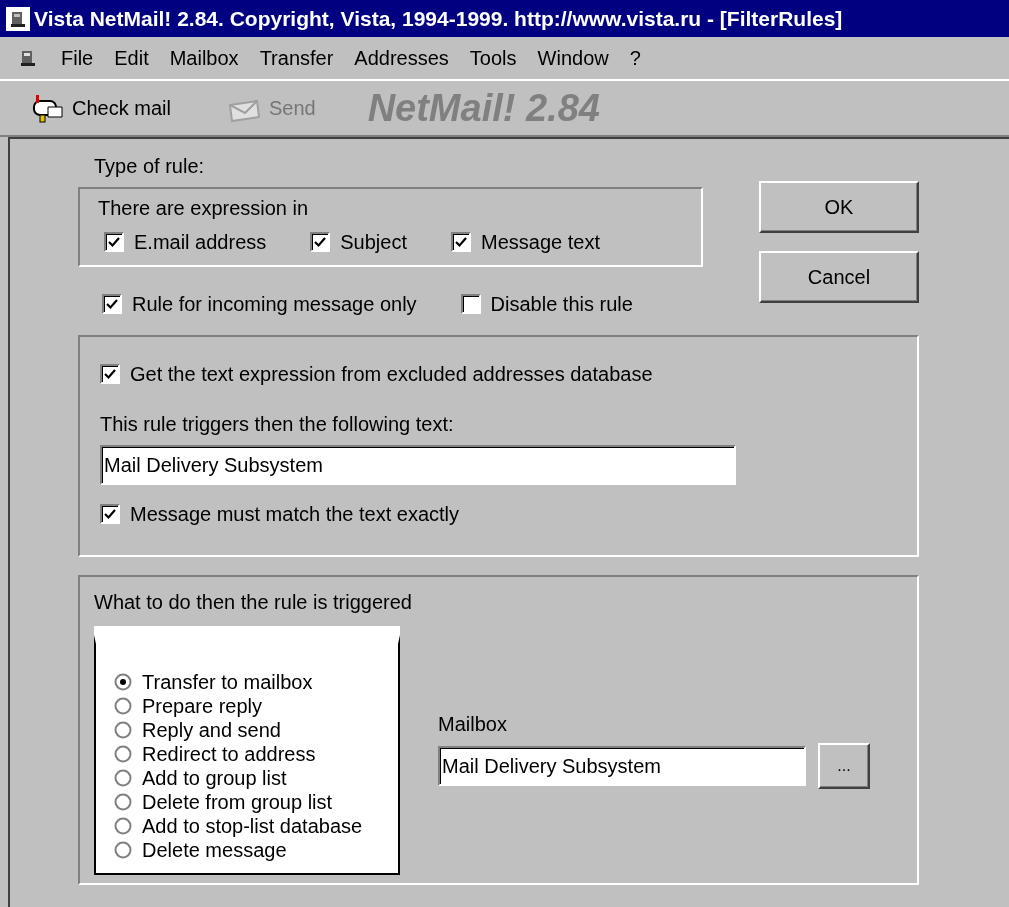  I want to click on menu-item: Tools, so click(493, 58).